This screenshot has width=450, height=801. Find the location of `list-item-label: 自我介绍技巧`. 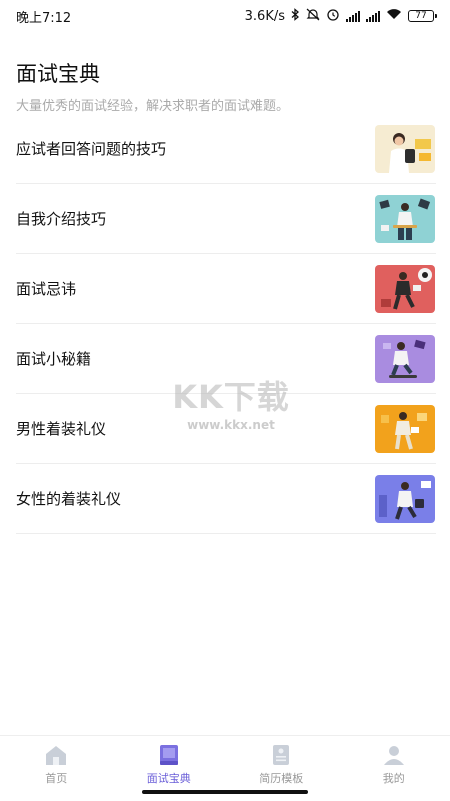

list-item-label: 自我介绍技巧 is located at coordinates (61, 218).